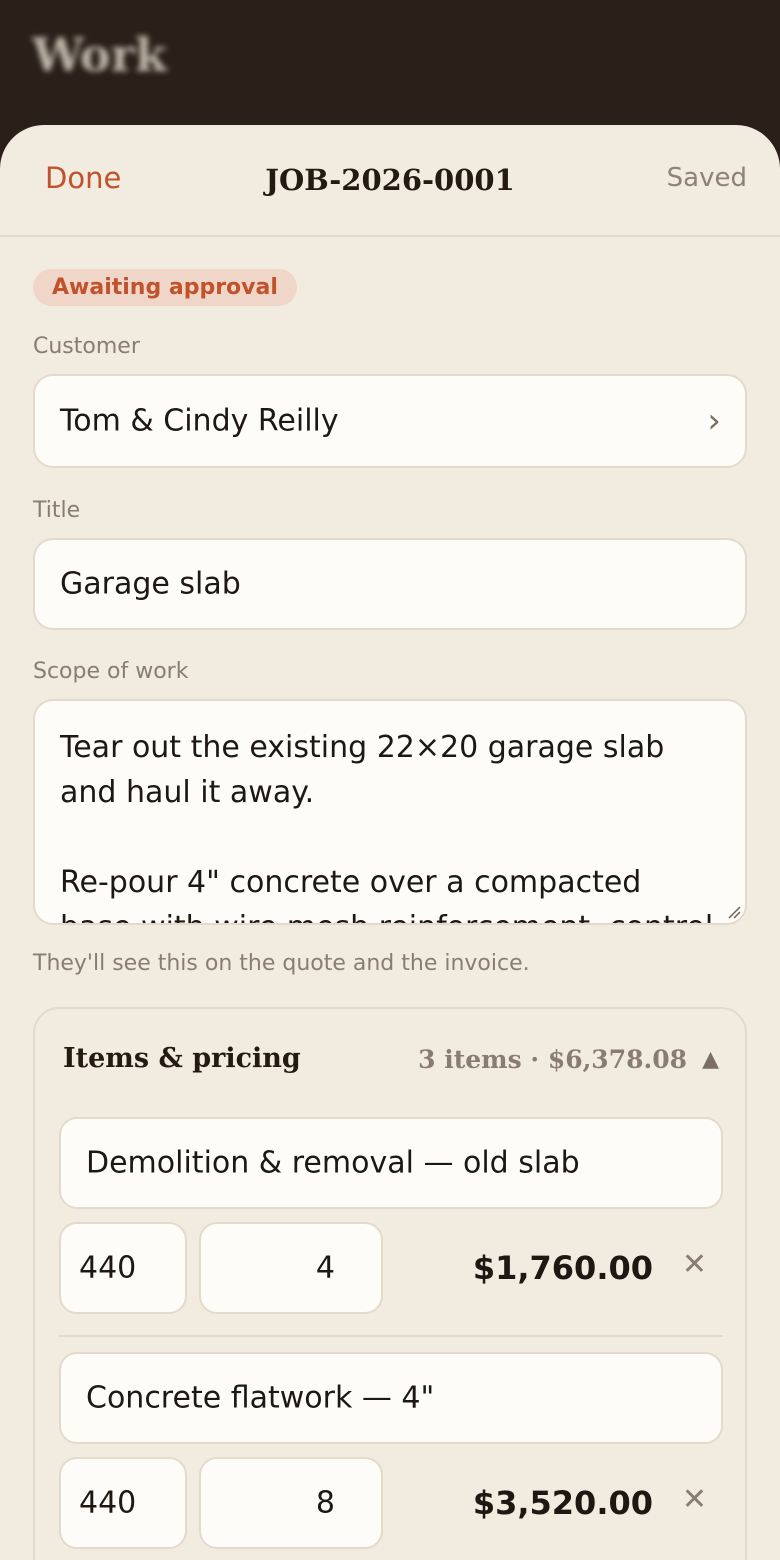 The image size is (780, 1560). Describe the element at coordinates (562, 1268) in the screenshot. I see `line-item-total: $1,760.00` at that location.